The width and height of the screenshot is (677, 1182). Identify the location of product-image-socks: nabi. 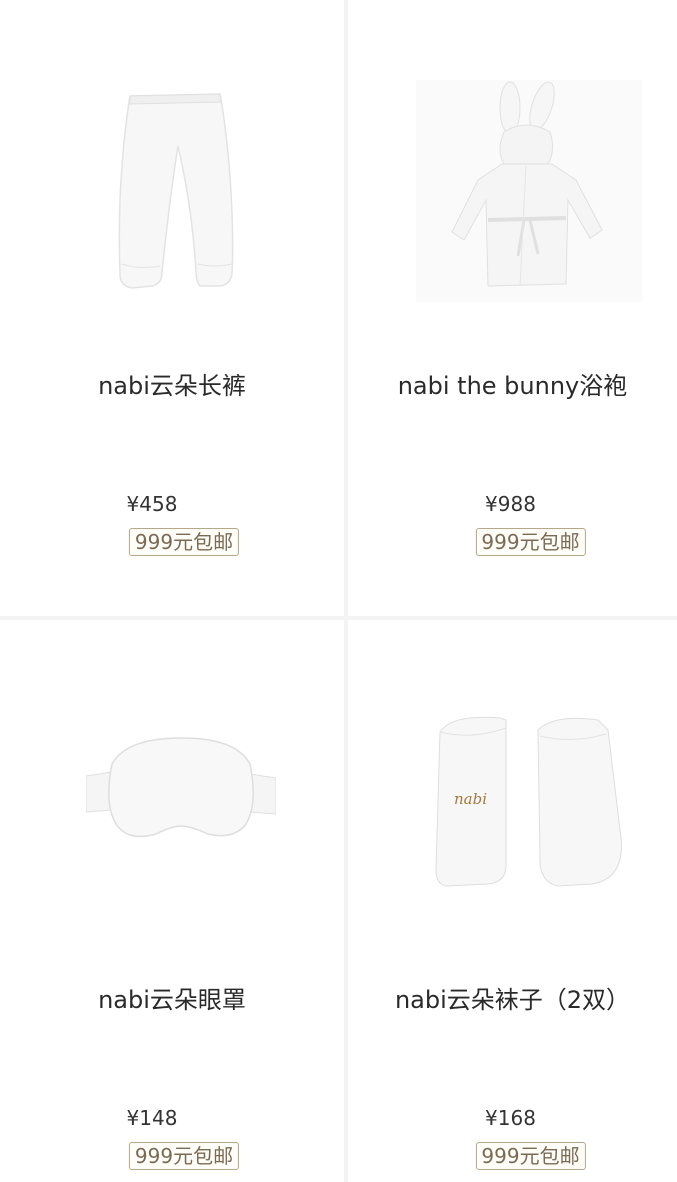
(532, 799).